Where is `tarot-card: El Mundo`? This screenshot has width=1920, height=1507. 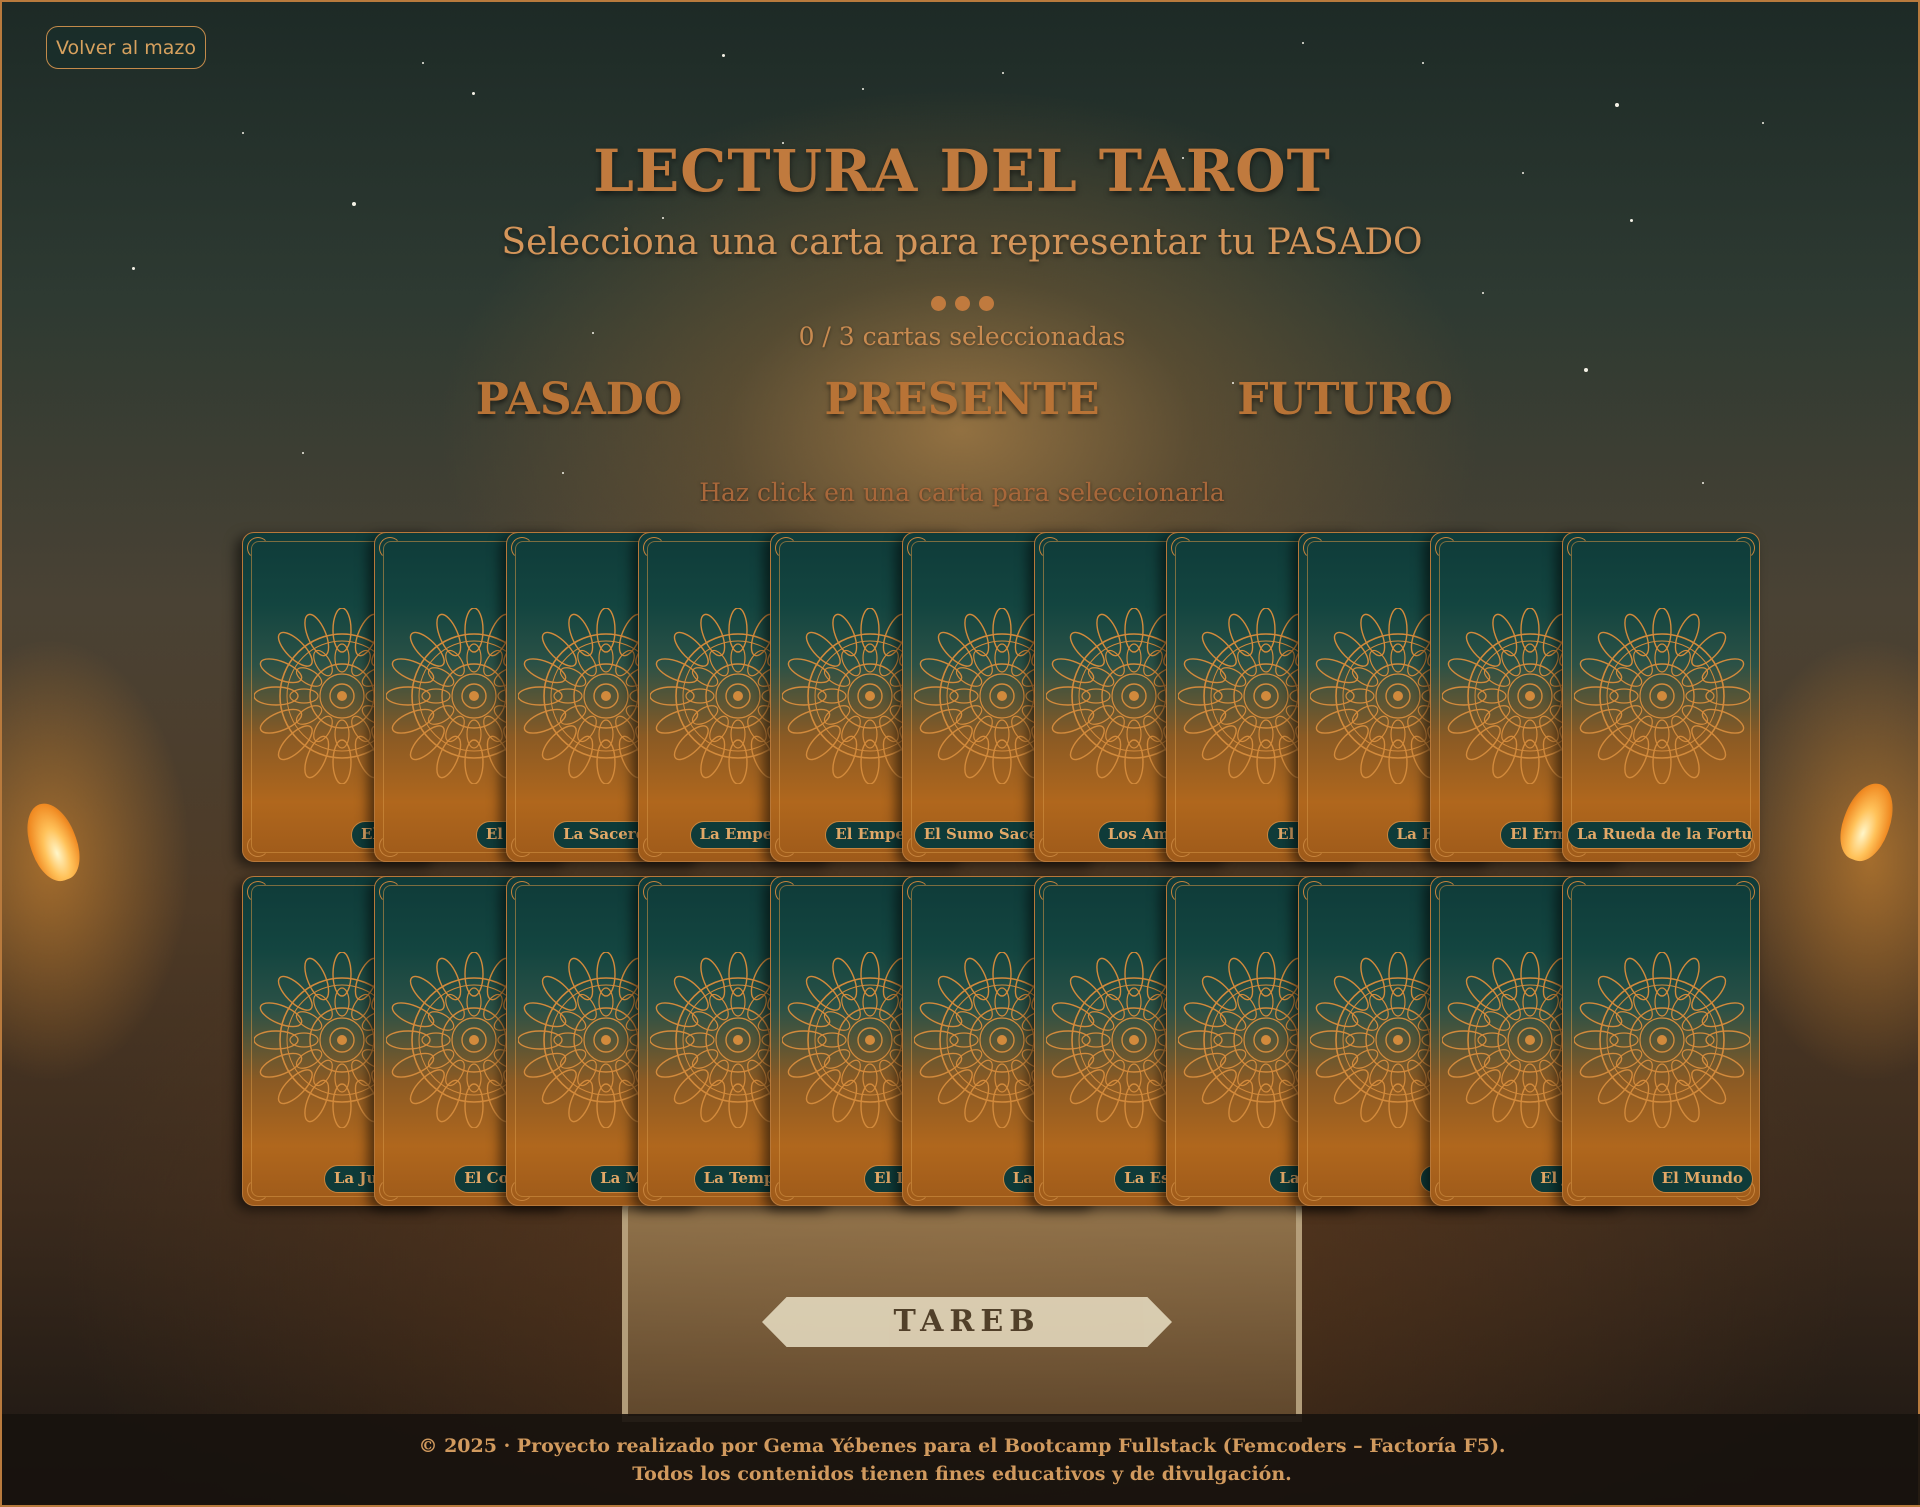 tarot-card: El Mundo is located at coordinates (1661, 1041).